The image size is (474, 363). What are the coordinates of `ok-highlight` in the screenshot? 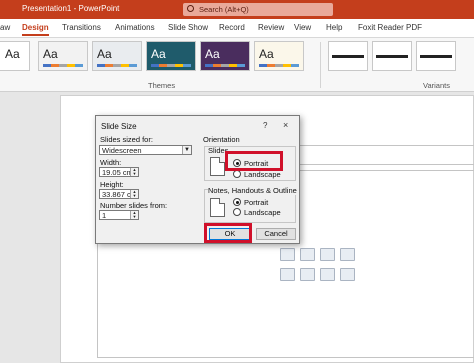 It's located at (228, 233).